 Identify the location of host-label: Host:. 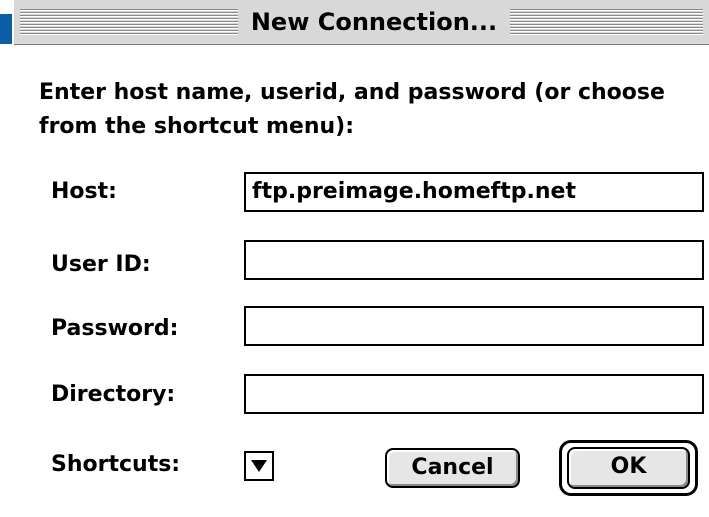
(84, 191).